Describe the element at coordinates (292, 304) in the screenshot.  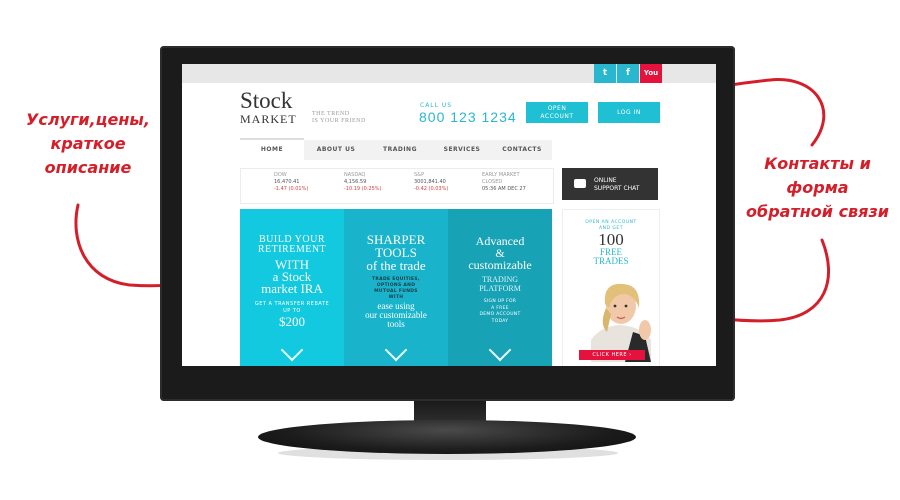
I see `p1-sub1: GET A TRANSFER REBATE` at that location.